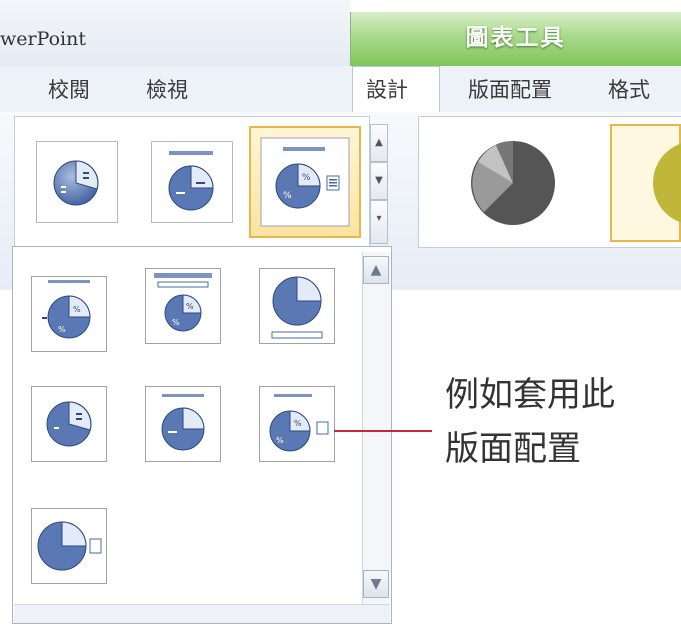 This screenshot has height=624, width=681. I want to click on layout-4-pie-icon, so click(76, 183).